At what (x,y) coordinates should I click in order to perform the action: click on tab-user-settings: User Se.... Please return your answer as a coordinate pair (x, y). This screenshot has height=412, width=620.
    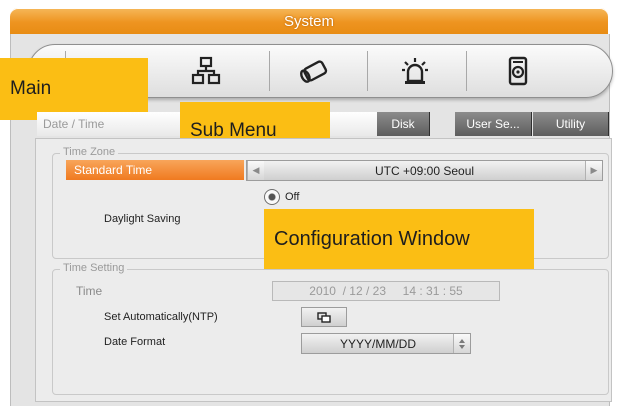
    Looking at the image, I should click on (493, 124).